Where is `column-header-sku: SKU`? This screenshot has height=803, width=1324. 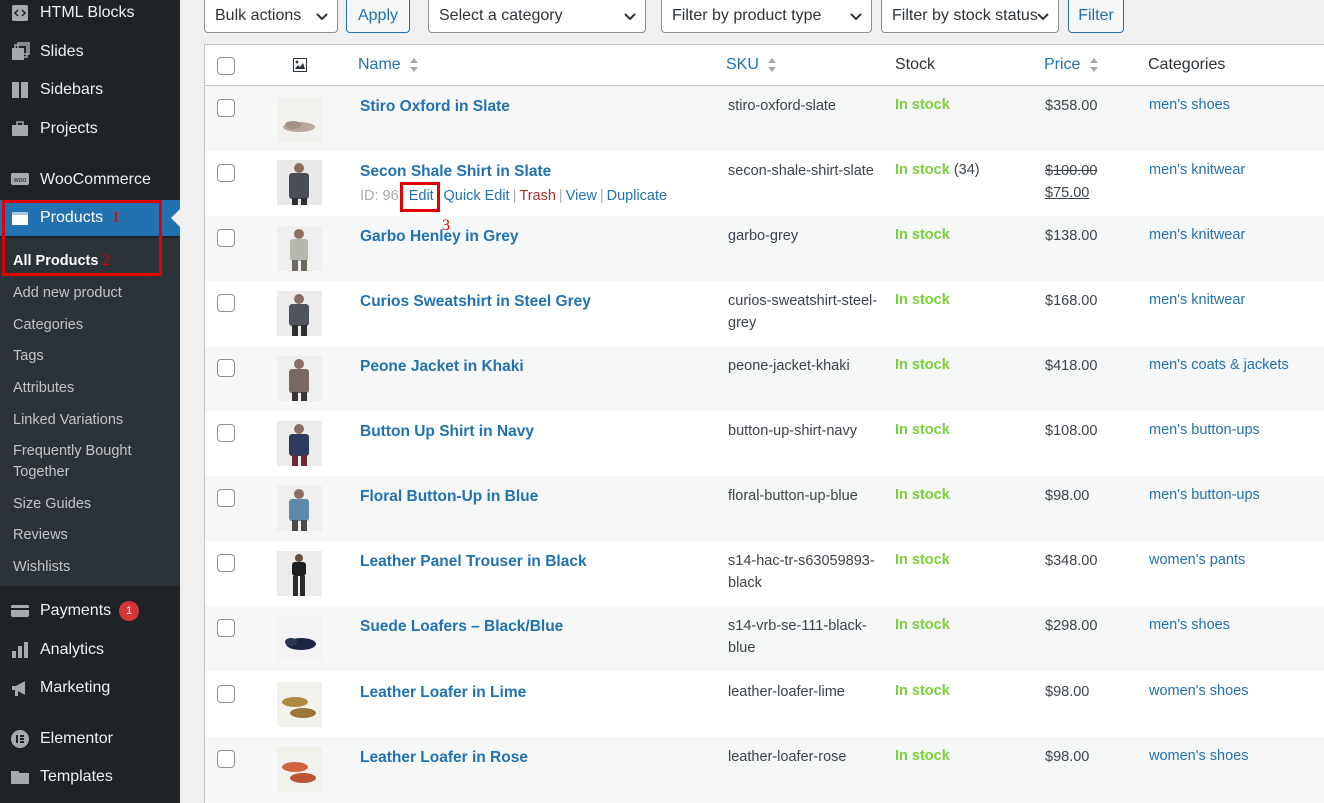
column-header-sku: SKU is located at coordinates (751, 65).